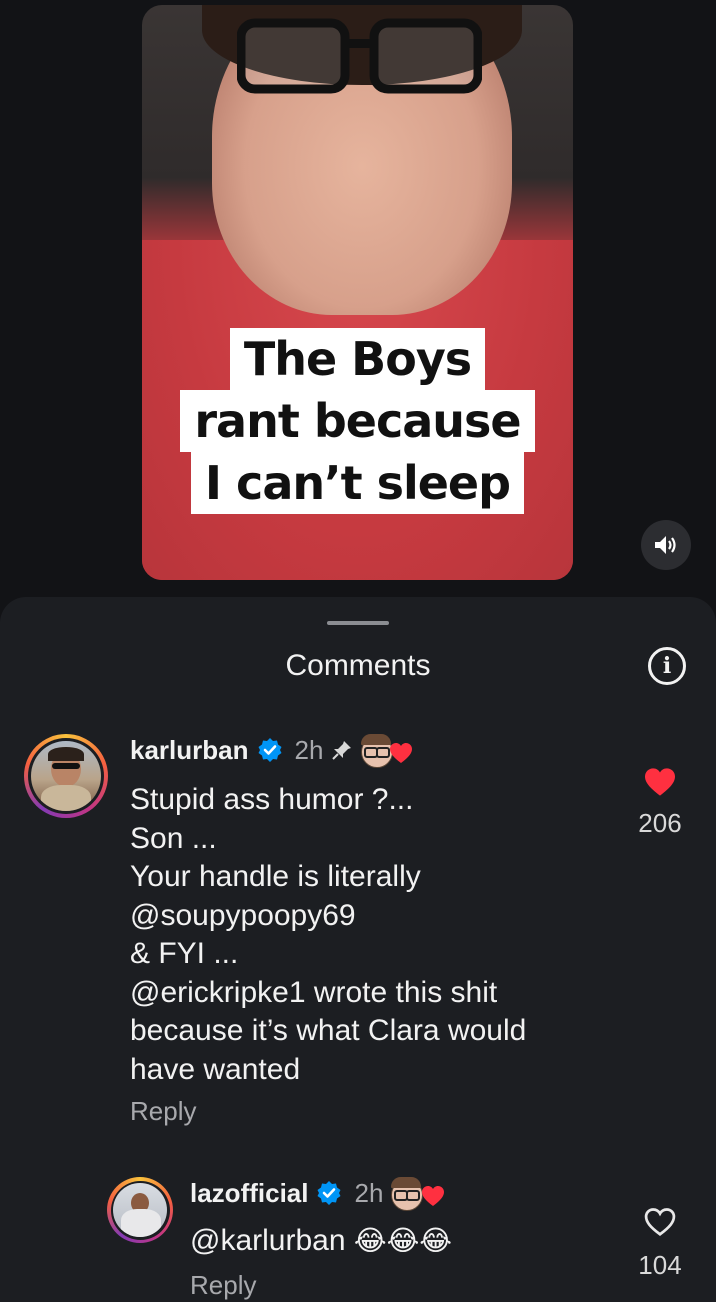  Describe the element at coordinates (380, 916) in the screenshot. I see `mention-link: @soupypoopy69` at that location.